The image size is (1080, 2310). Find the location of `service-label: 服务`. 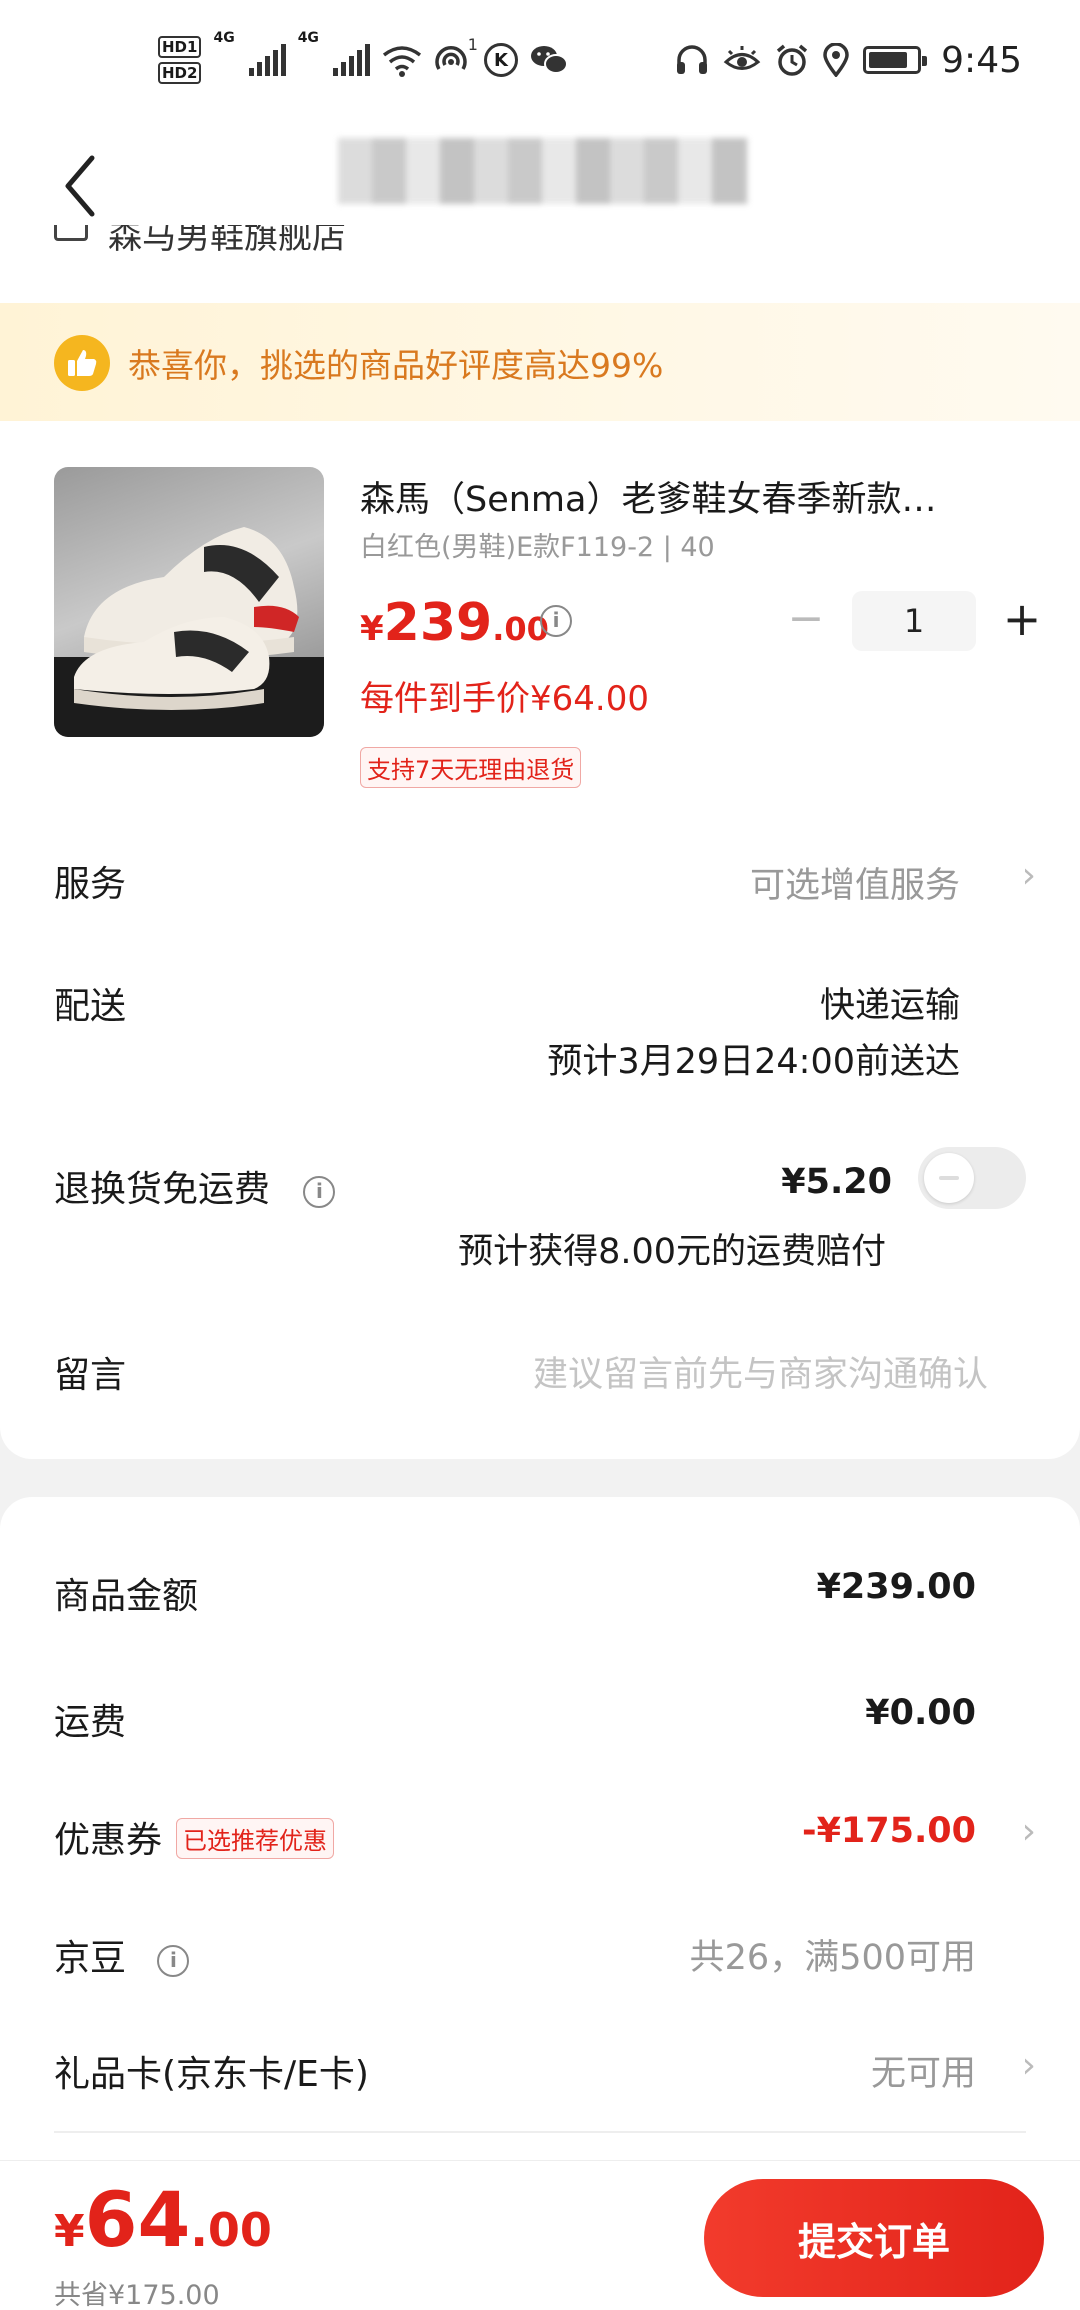

service-label: 服务 is located at coordinates (90, 884).